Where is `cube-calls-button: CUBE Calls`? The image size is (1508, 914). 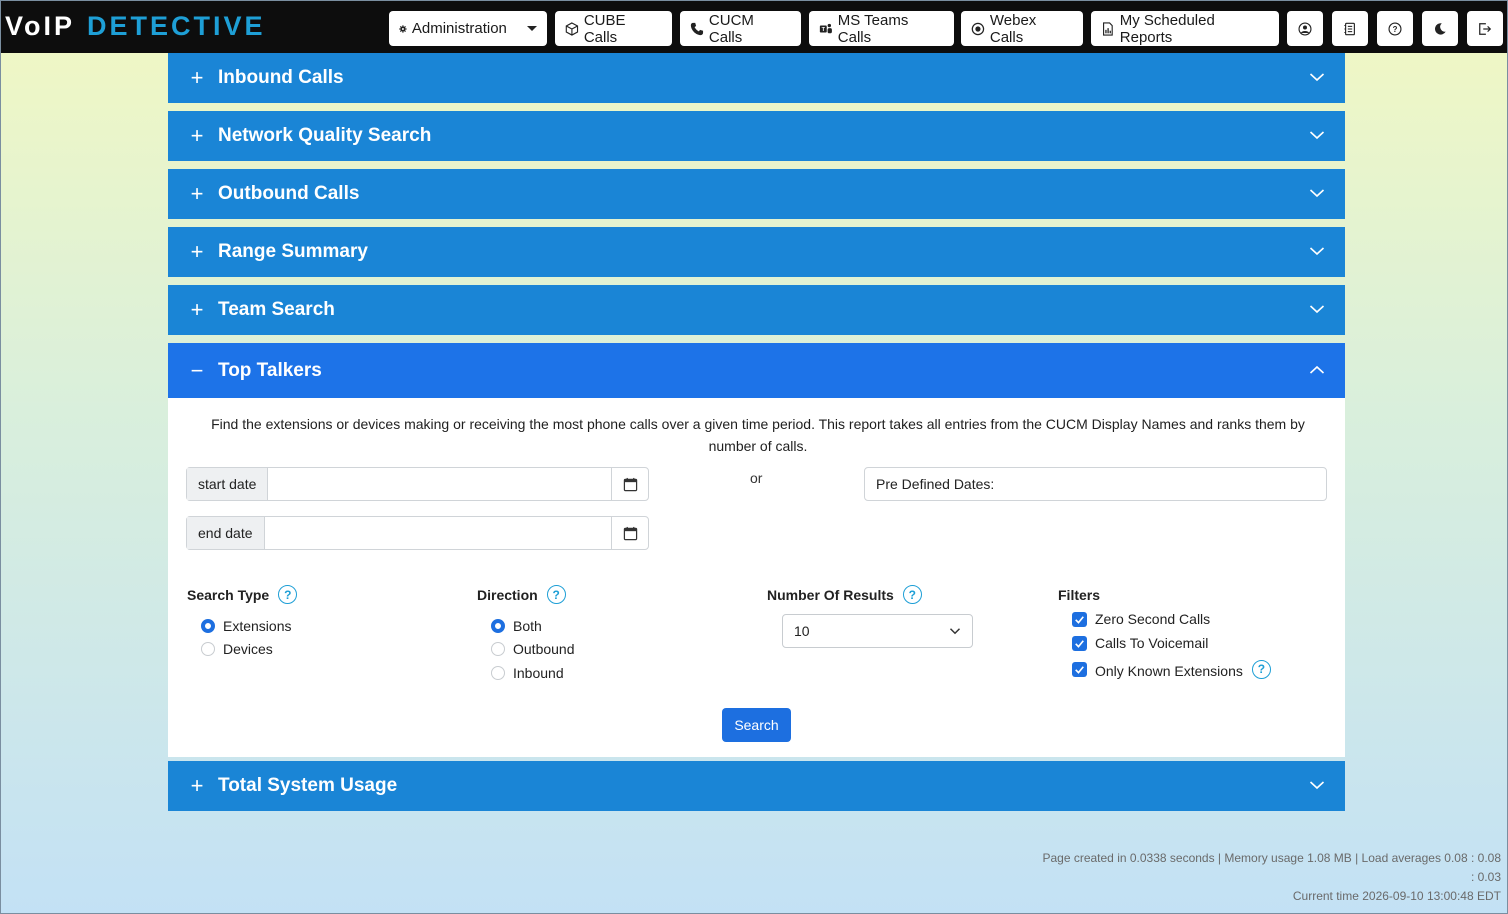 cube-calls-button: CUBE Calls is located at coordinates (613, 28).